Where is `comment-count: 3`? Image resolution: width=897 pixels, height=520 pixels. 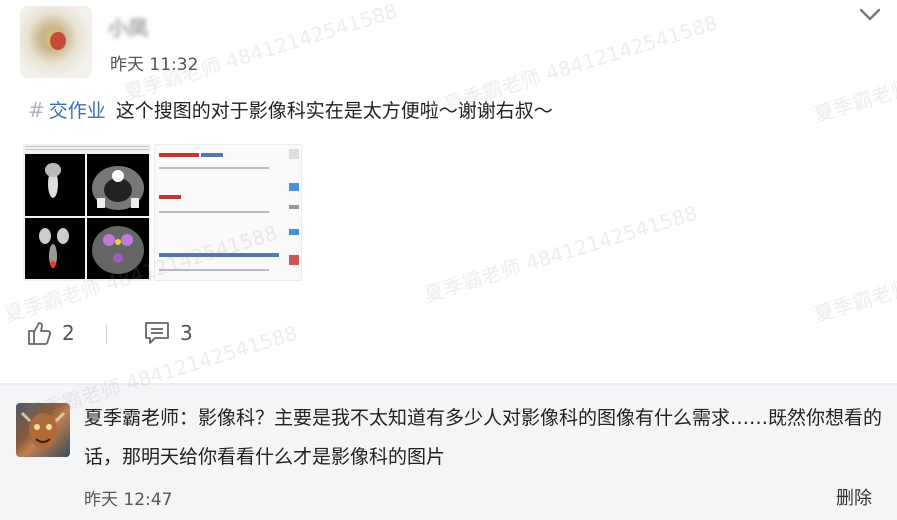
comment-count: 3 is located at coordinates (186, 333).